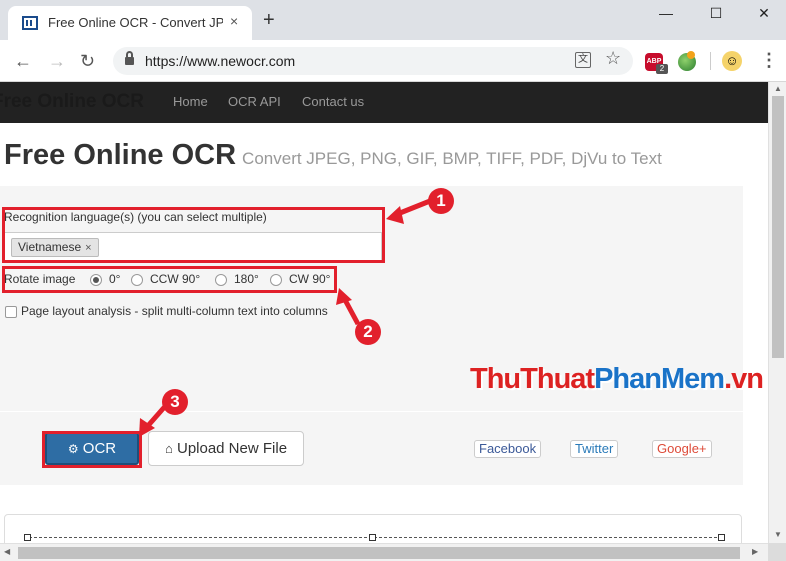 This screenshot has height=561, width=786. I want to click on horizontal-scrollbar: ◀ ▶, so click(384, 552).